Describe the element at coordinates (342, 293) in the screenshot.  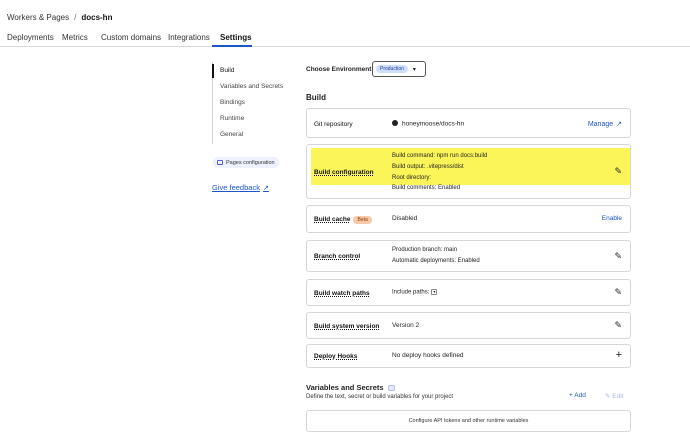
I see `build-watch-paths-label: Build watch paths` at that location.